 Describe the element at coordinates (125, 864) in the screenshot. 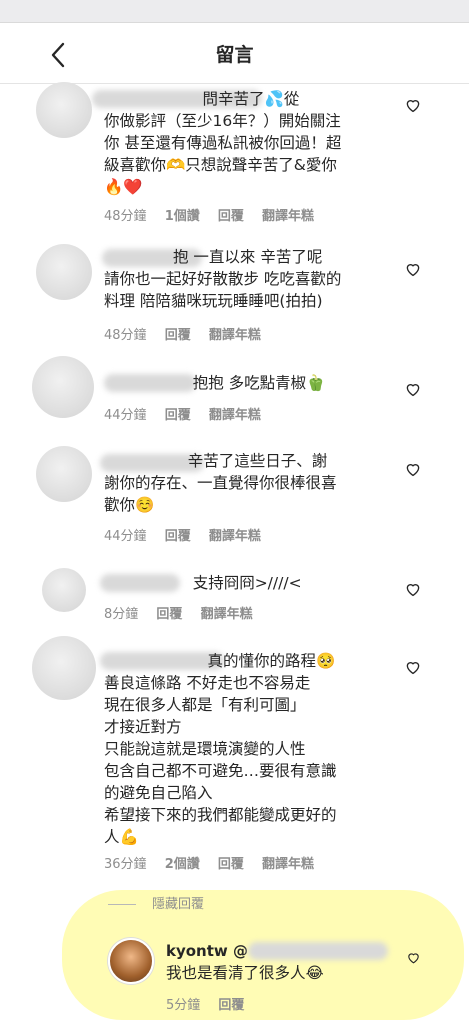

I see `comment-time: 36分鐘` at that location.